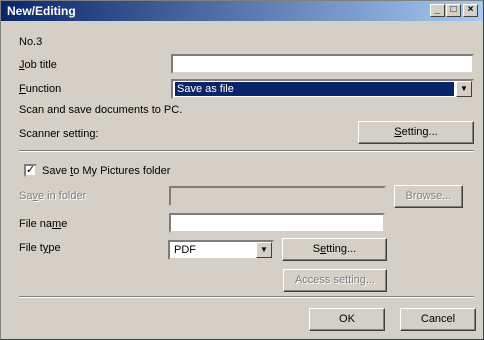 The width and height of the screenshot is (484, 340). Describe the element at coordinates (38, 65) in the screenshot. I see `job-title-label: Job title` at that location.